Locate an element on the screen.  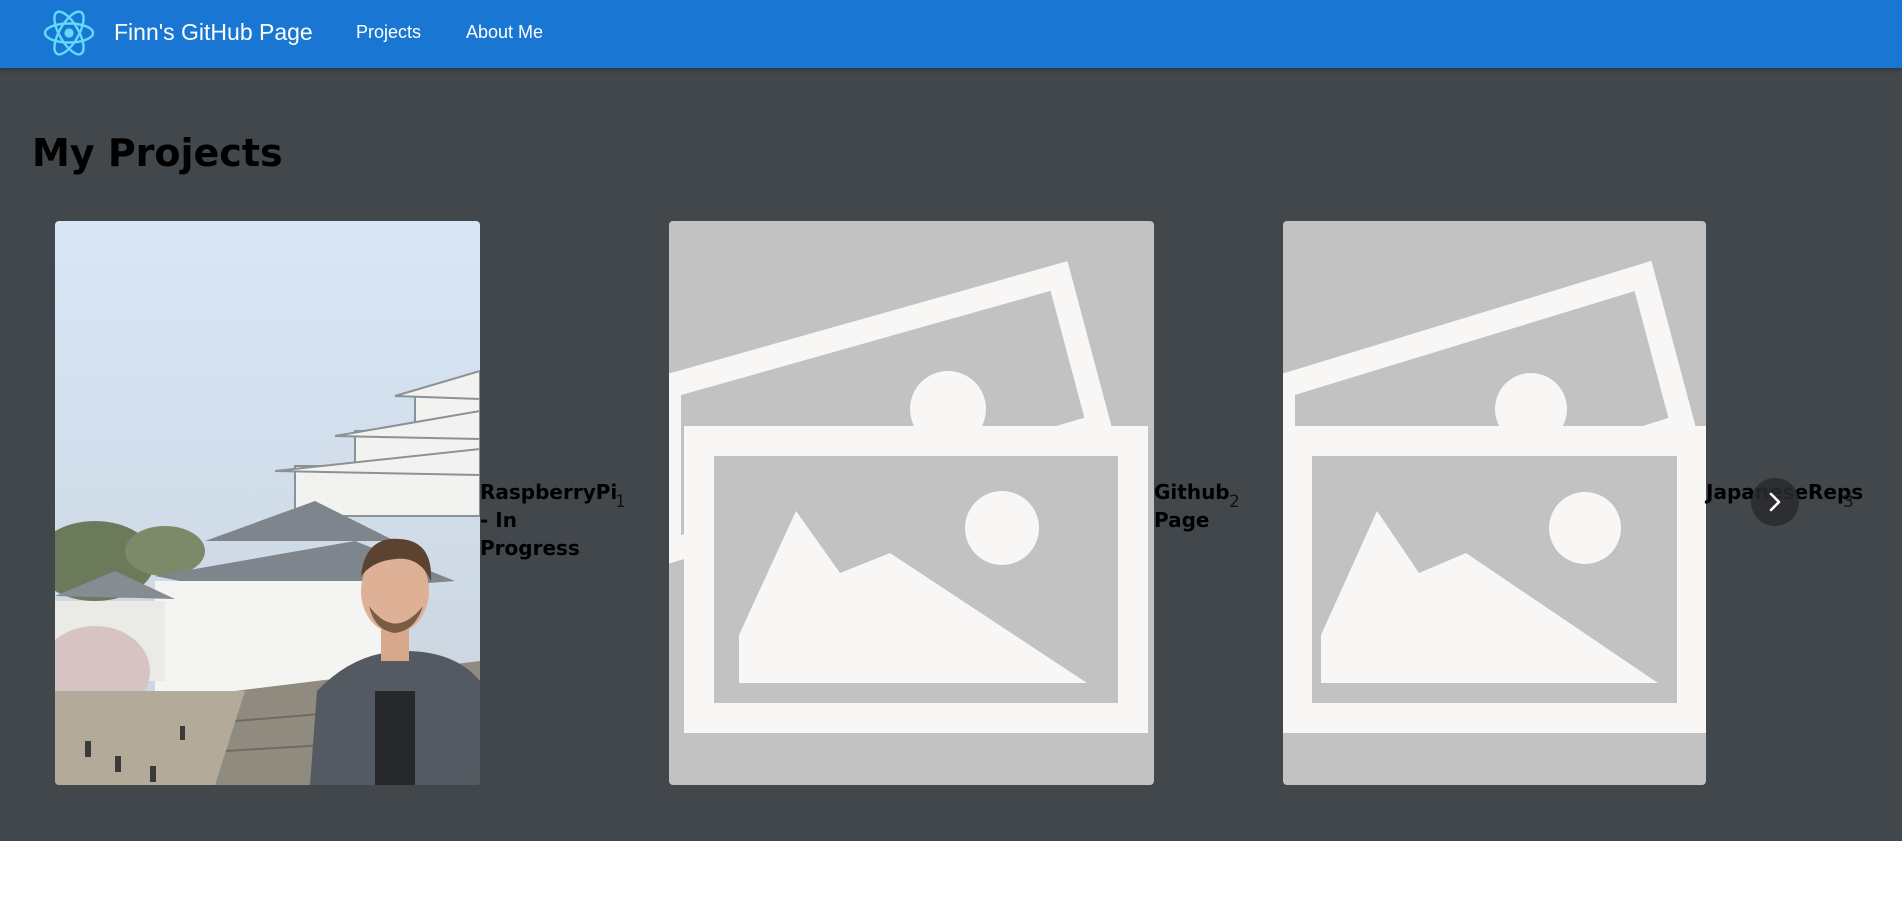
project-title: Github Page is located at coordinates (1194, 506).